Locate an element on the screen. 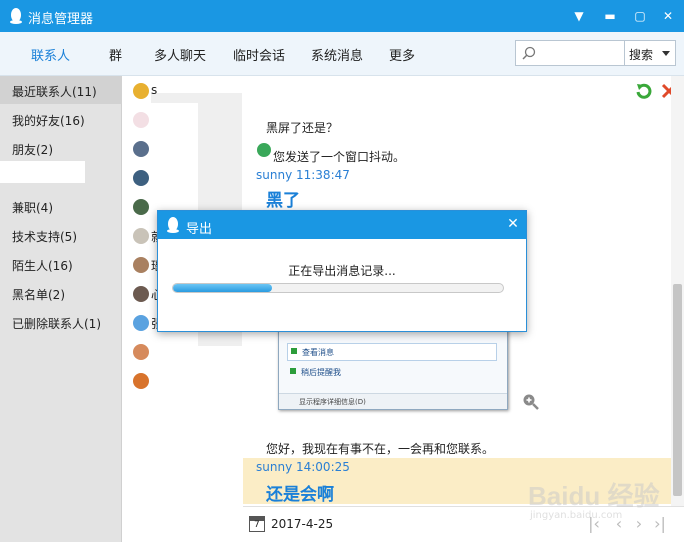 The image size is (684, 542). check-icon is located at coordinates (264, 150).